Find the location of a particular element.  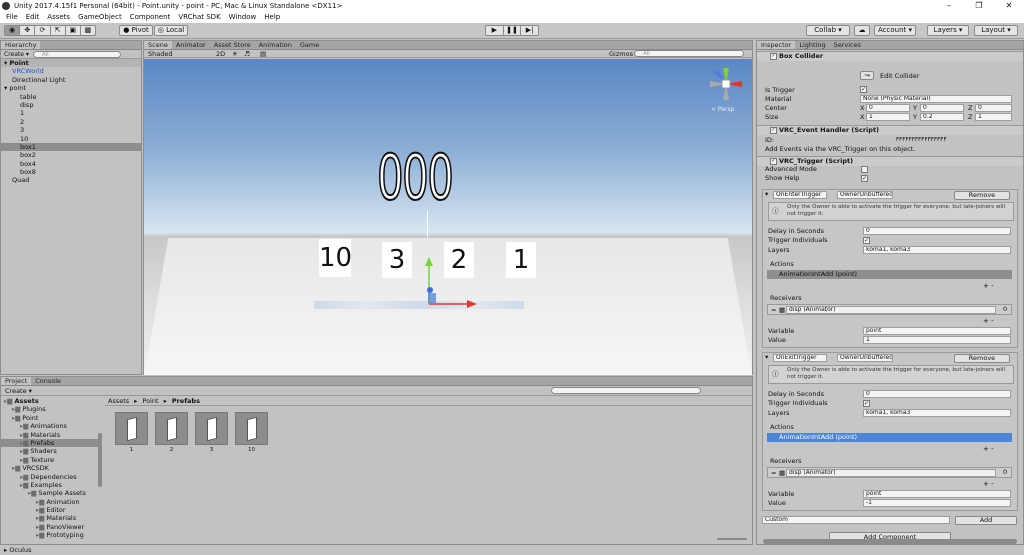

inspector-scrollbar is located at coordinates (890, 541).